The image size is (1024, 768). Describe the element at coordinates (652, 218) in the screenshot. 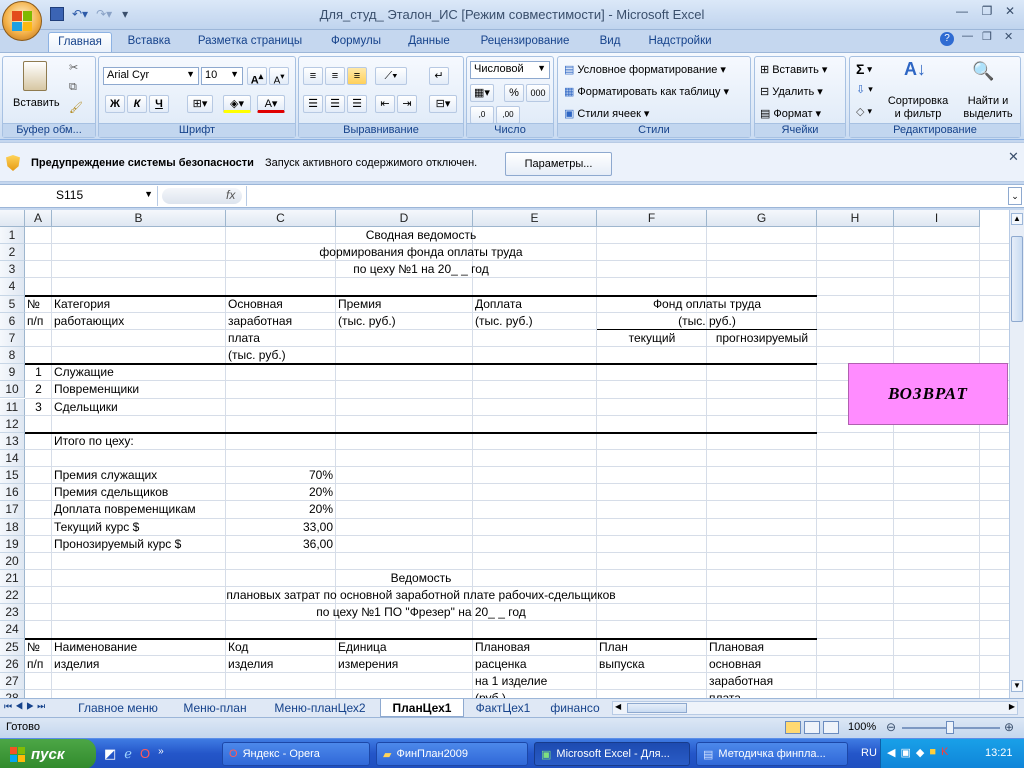

I see `column-header-f: F` at that location.